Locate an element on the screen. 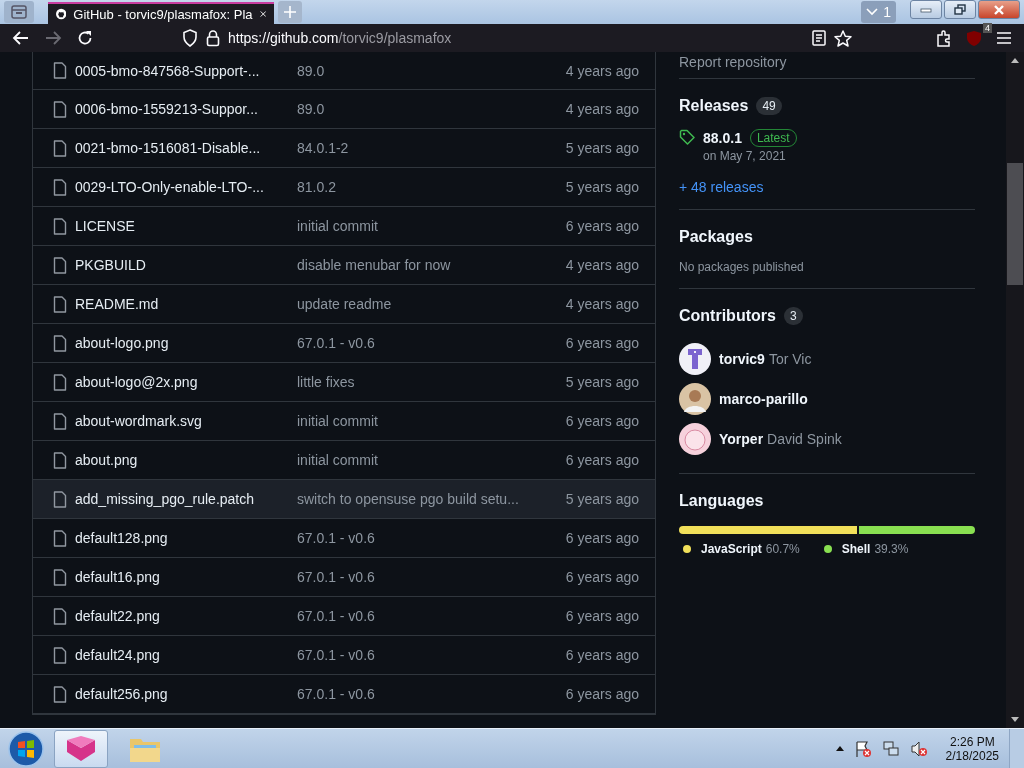 Image resolution: width=1024 pixels, height=768 pixels. language-name: Shell is located at coordinates (856, 549).